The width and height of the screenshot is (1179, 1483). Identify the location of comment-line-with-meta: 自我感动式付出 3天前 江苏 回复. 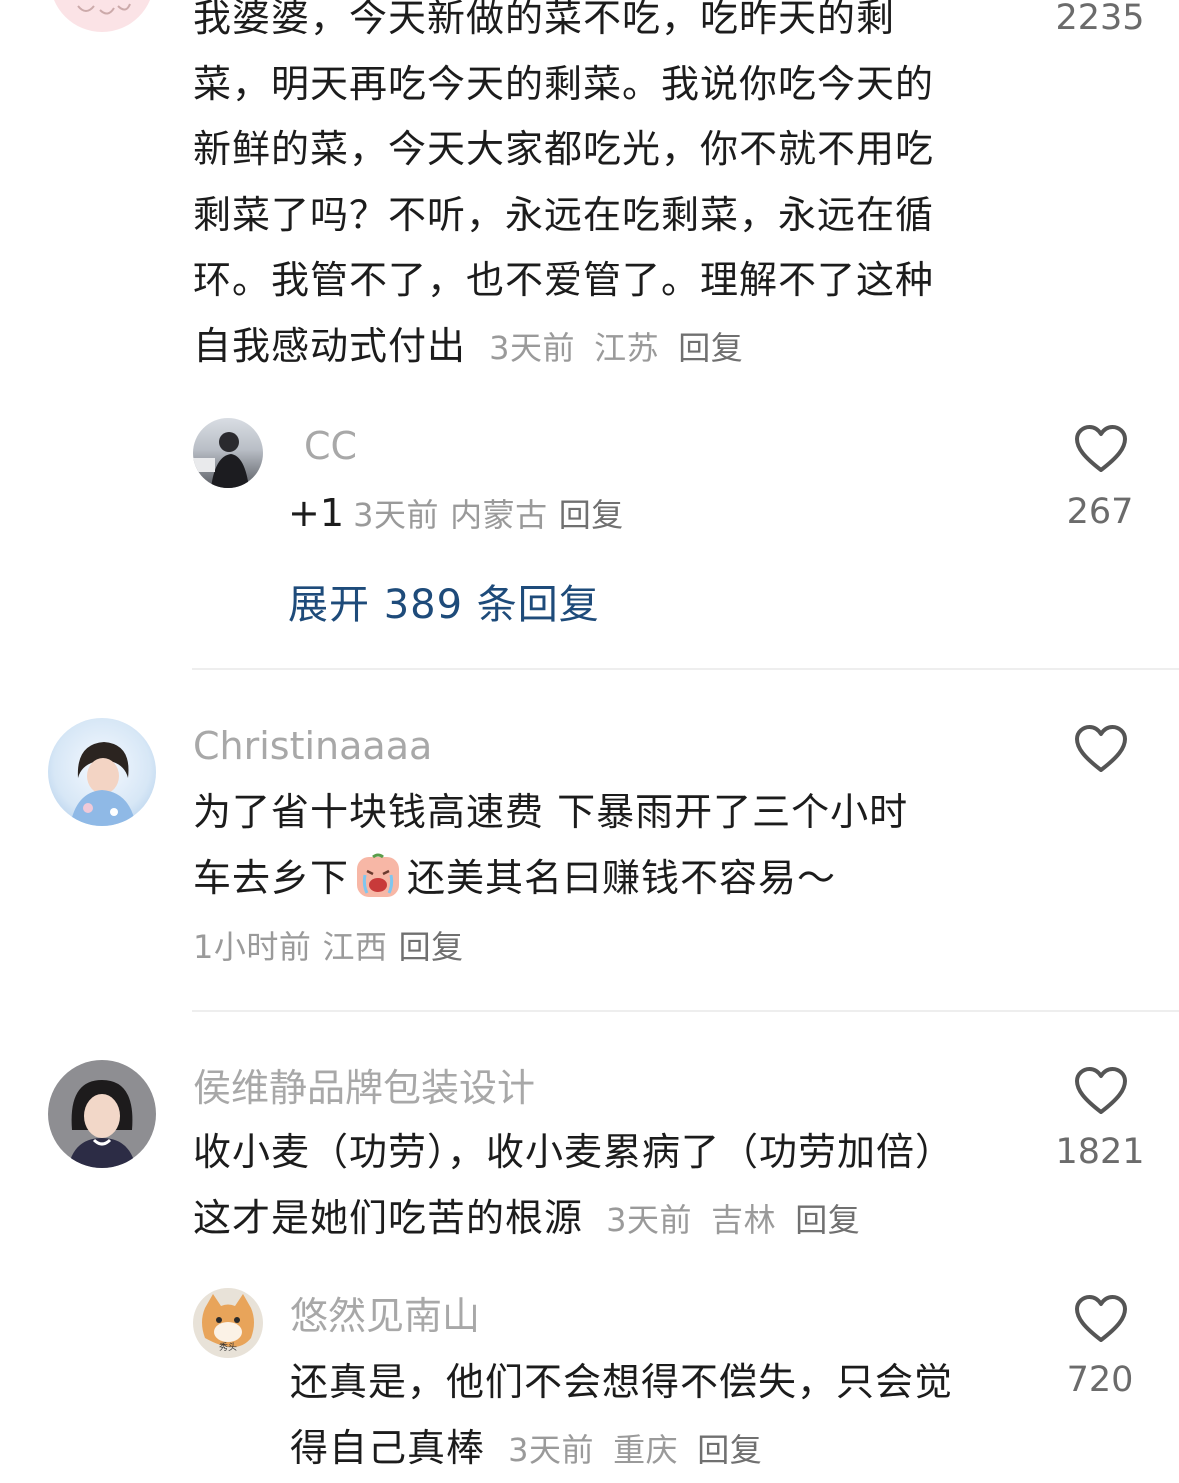
(613, 348).